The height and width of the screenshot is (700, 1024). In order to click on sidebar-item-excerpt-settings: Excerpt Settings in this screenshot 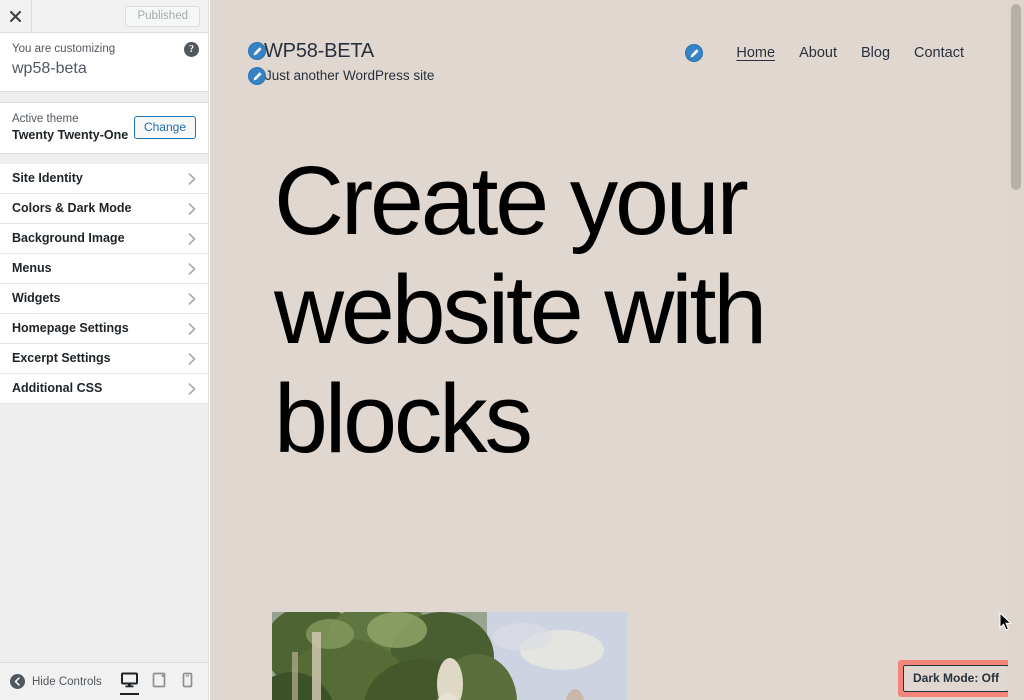, I will do `click(104, 359)`.